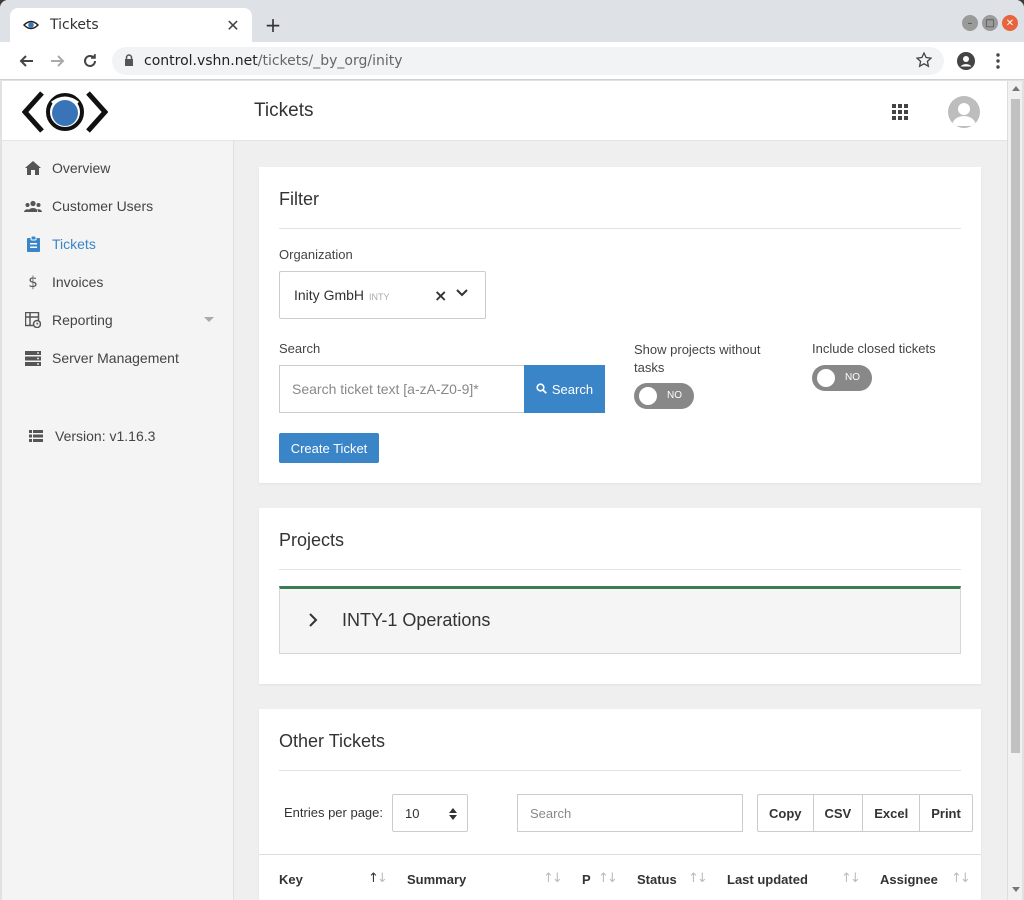 Image resolution: width=1024 pixels, height=900 pixels. Describe the element at coordinates (299, 199) in the screenshot. I see `filter-title: Filter` at that location.